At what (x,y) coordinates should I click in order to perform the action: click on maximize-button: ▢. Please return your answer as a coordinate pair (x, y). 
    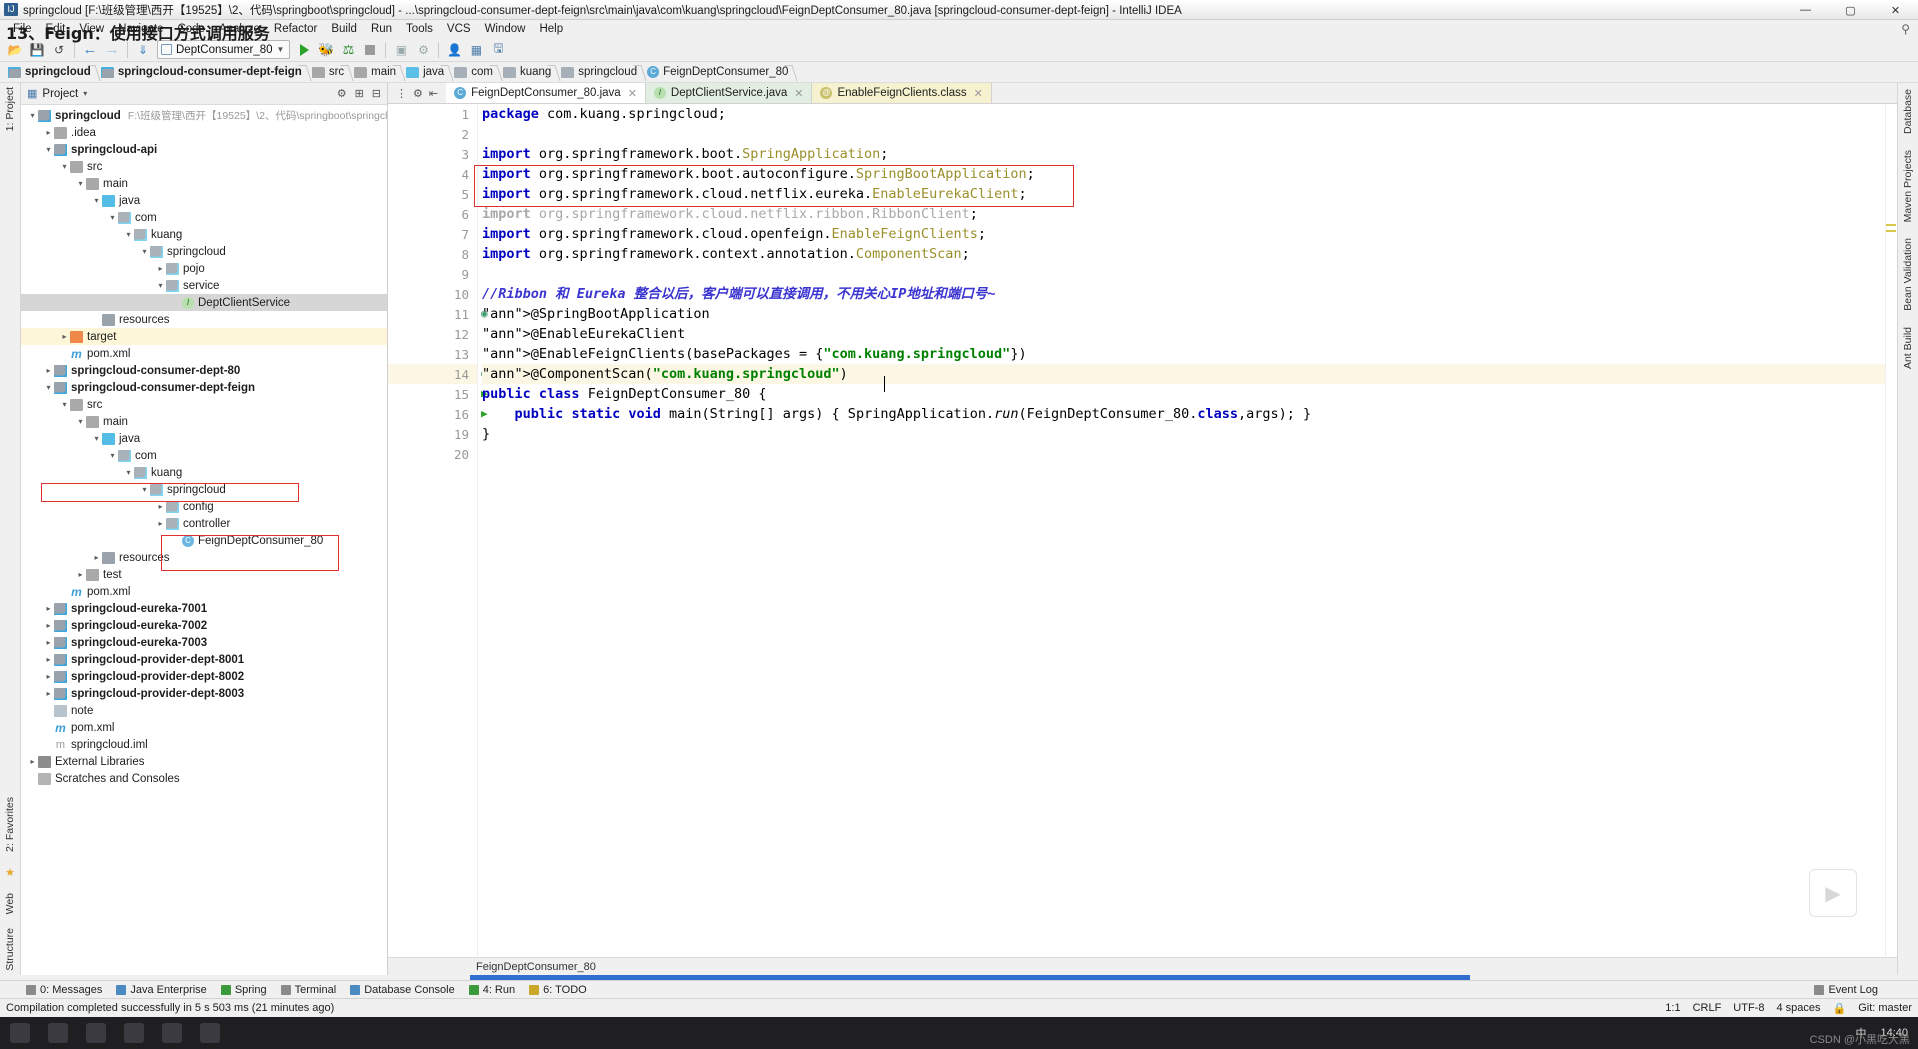
    Looking at the image, I should click on (1850, 10).